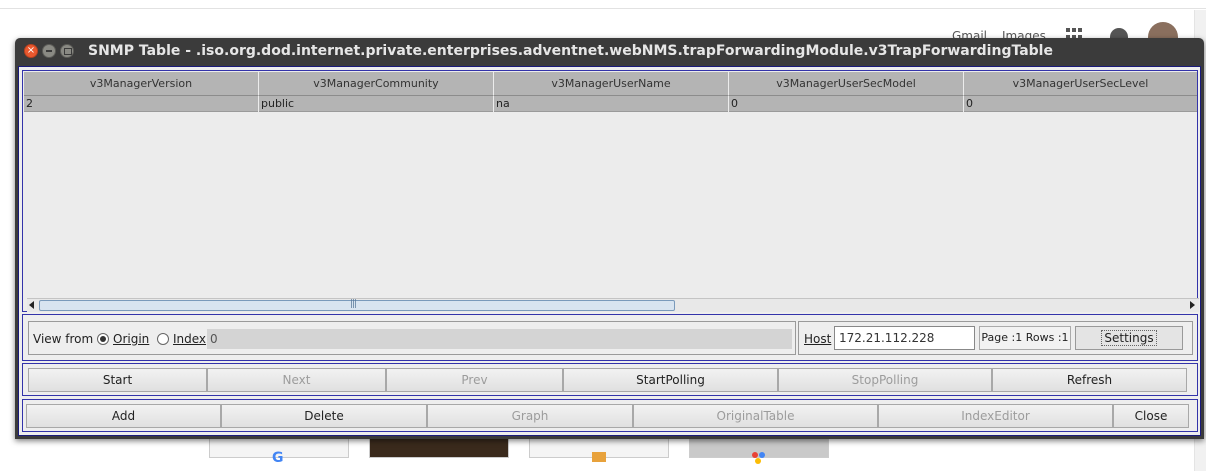 The height and width of the screenshot is (471, 1206). Describe the element at coordinates (599, 457) in the screenshot. I see `mail-icon` at that location.